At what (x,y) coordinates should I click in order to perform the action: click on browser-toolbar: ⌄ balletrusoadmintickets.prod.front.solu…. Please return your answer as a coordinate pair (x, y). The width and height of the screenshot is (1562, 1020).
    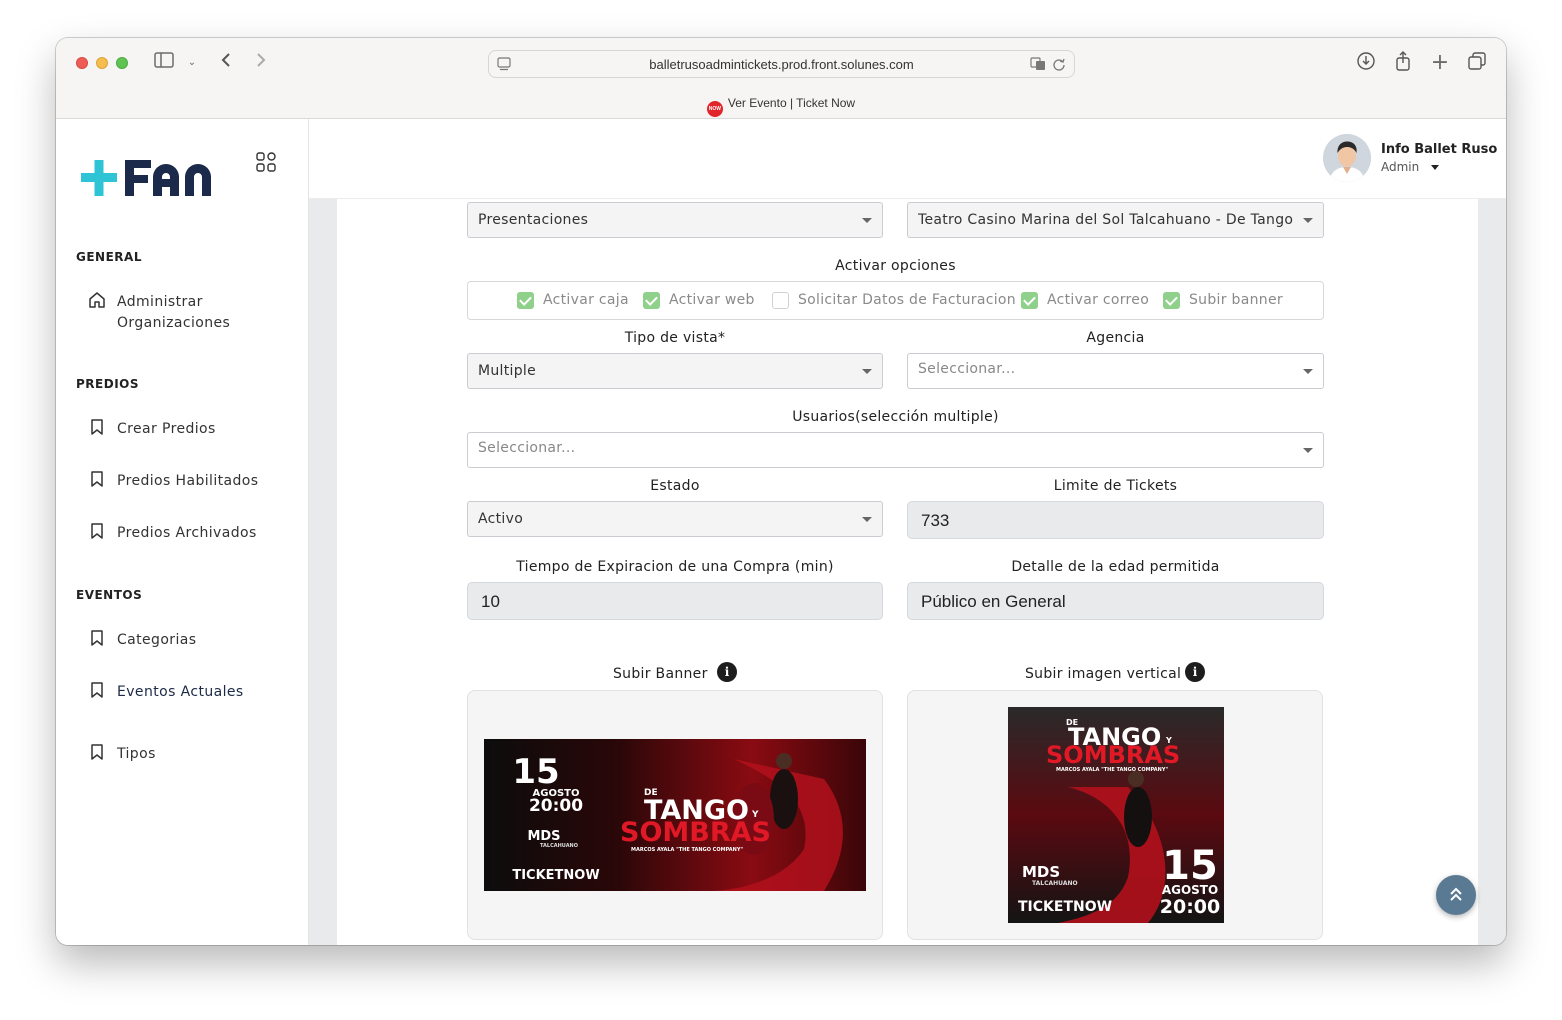
    Looking at the image, I should click on (781, 78).